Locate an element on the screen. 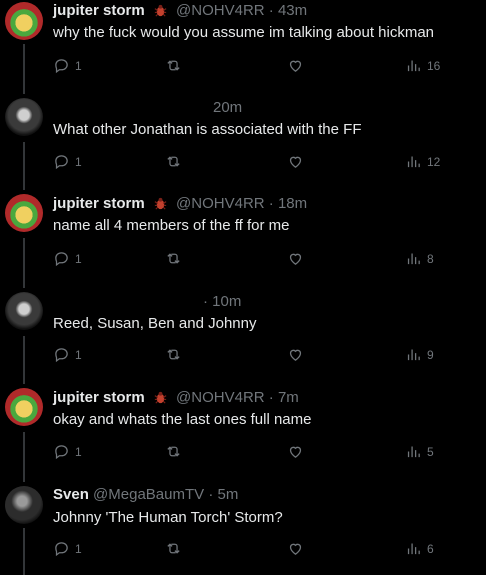  views-button: 6 is located at coordinates (419, 548).